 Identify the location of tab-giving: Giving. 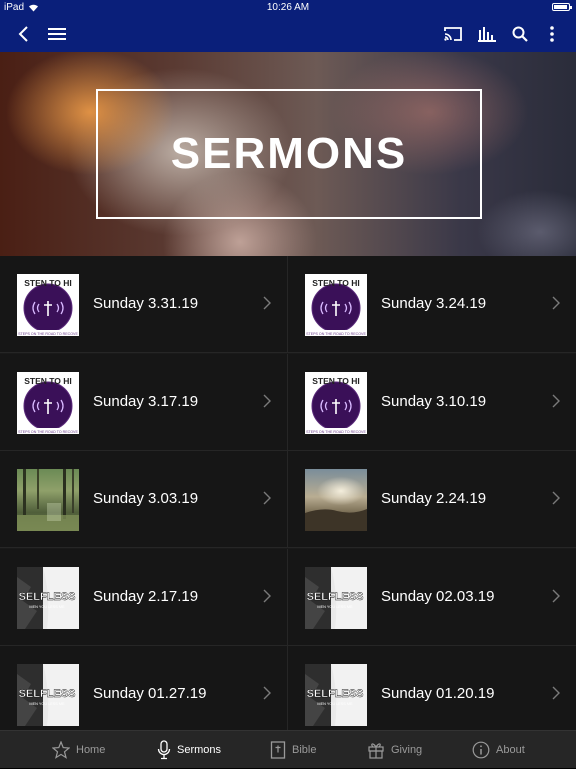
(394, 750).